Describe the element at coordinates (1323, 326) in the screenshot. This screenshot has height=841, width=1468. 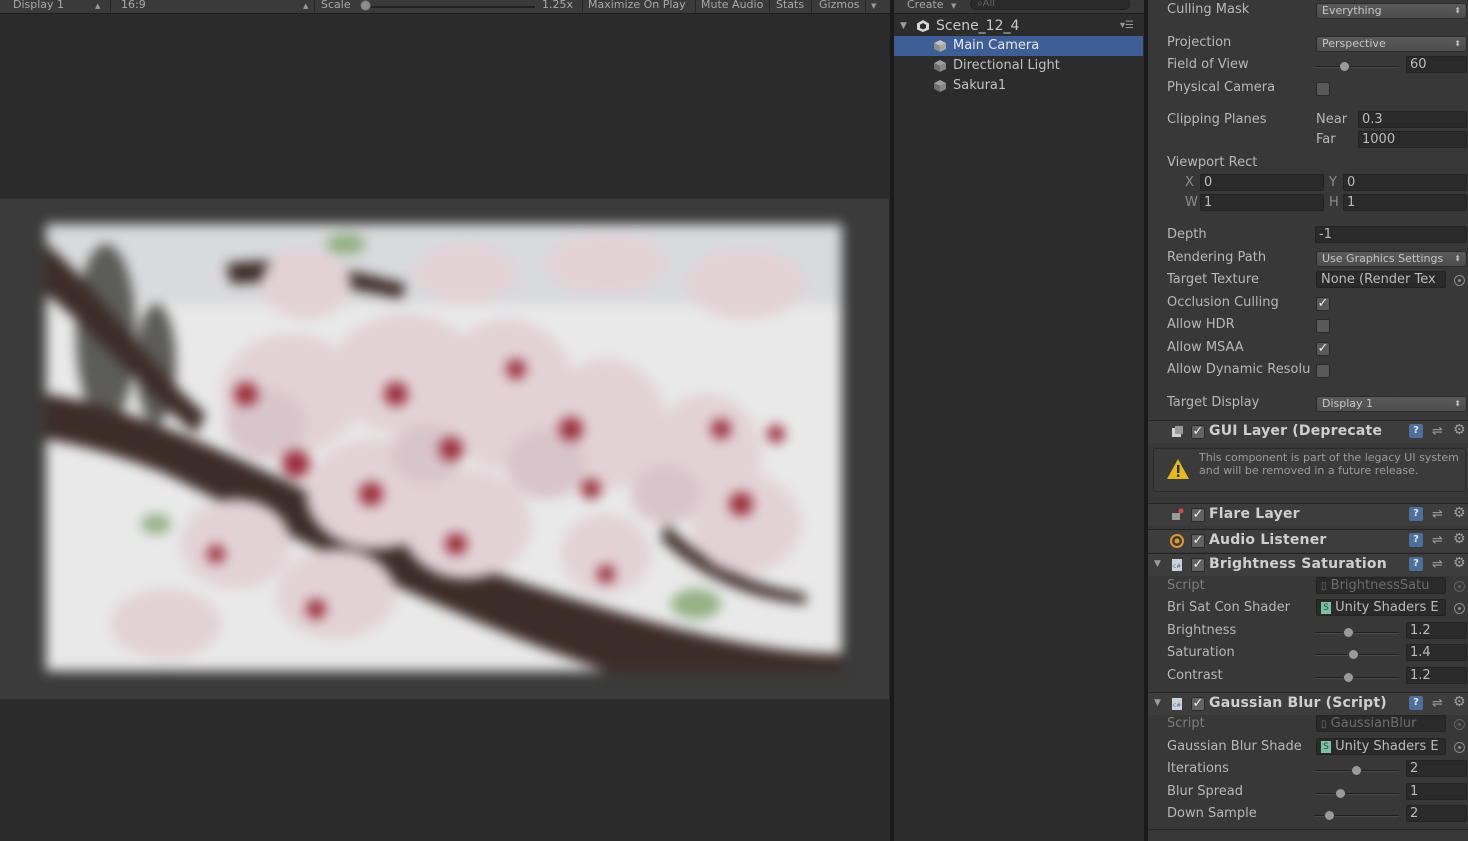
I see `allow-hdr-checkbox` at that location.